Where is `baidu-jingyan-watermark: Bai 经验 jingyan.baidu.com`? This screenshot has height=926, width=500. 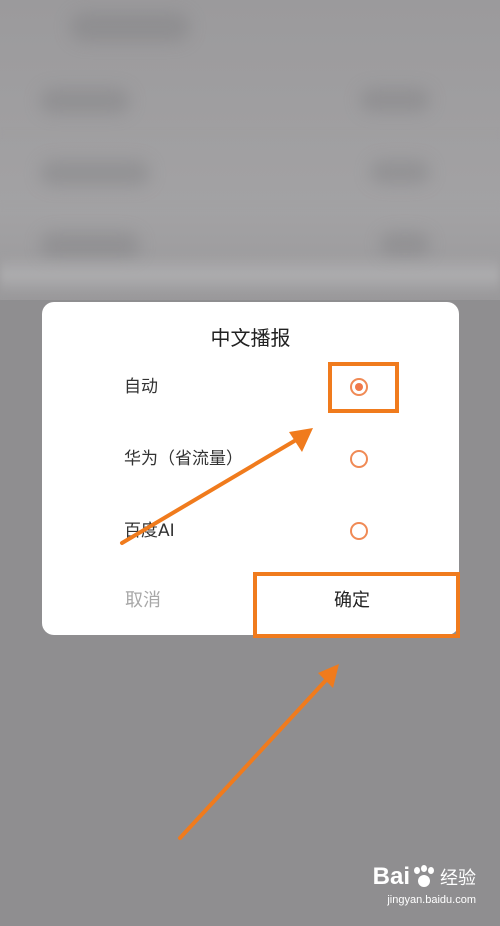 baidu-jingyan-watermark: Bai 经验 jingyan.baidu.com is located at coordinates (401, 884).